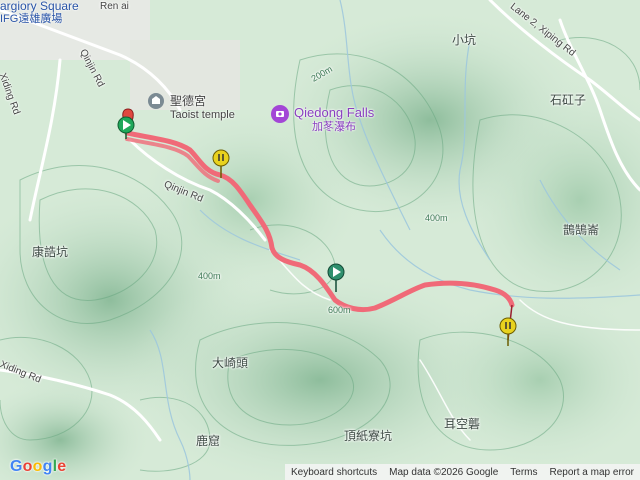 This screenshot has width=640, height=480. I want to click on google-logo: Google, so click(38, 466).